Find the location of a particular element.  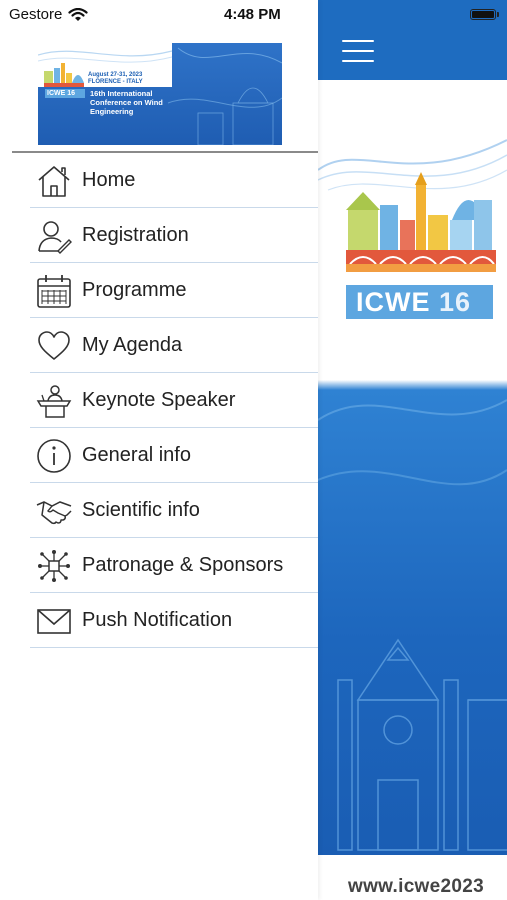

info-icon is located at coordinates (54, 456).